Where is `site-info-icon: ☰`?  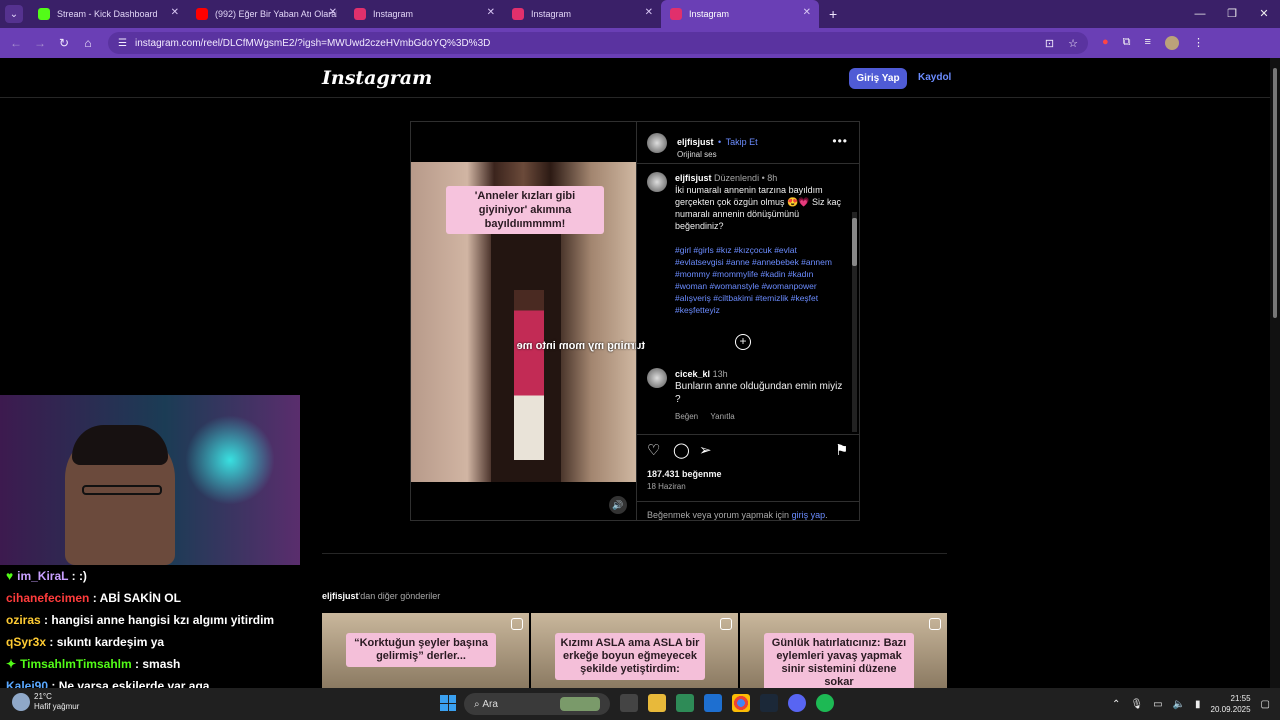
site-info-icon: ☰ is located at coordinates (122, 43).